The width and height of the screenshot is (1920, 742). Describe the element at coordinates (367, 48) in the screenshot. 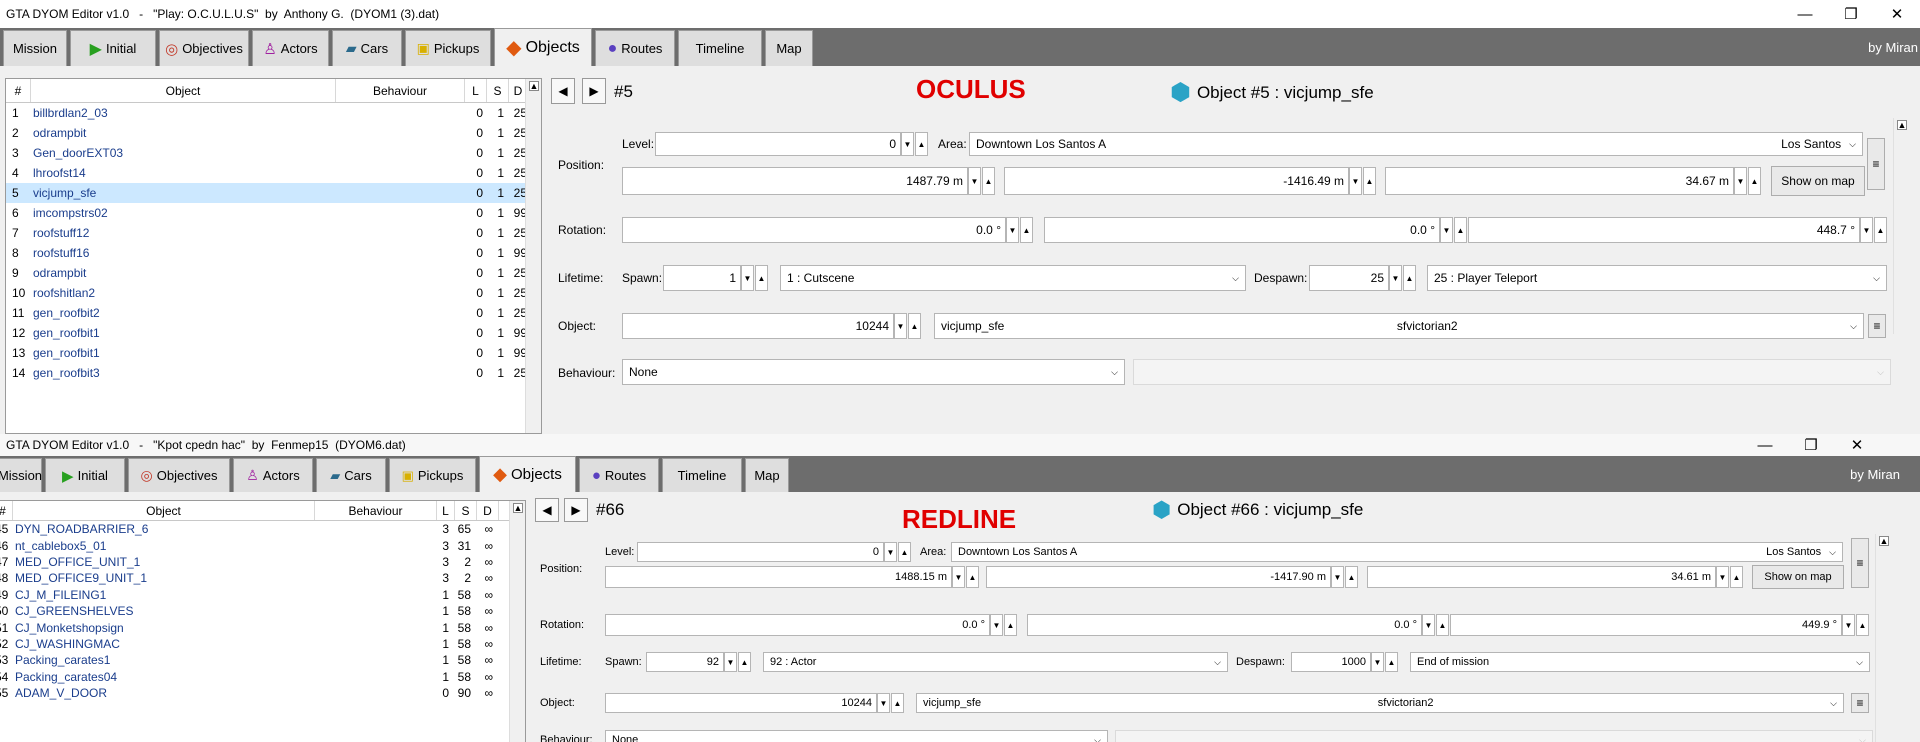

I see `tab-cars: ▰ Cars` at that location.